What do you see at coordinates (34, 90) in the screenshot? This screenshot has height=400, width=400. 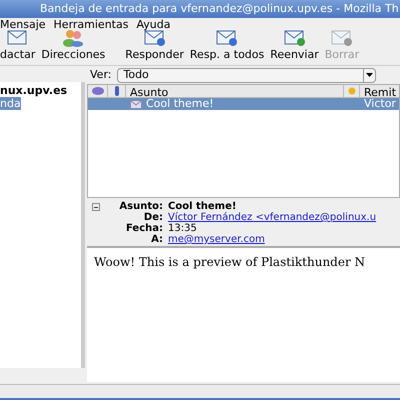 I see `folder-item: nux.upv.es` at bounding box center [34, 90].